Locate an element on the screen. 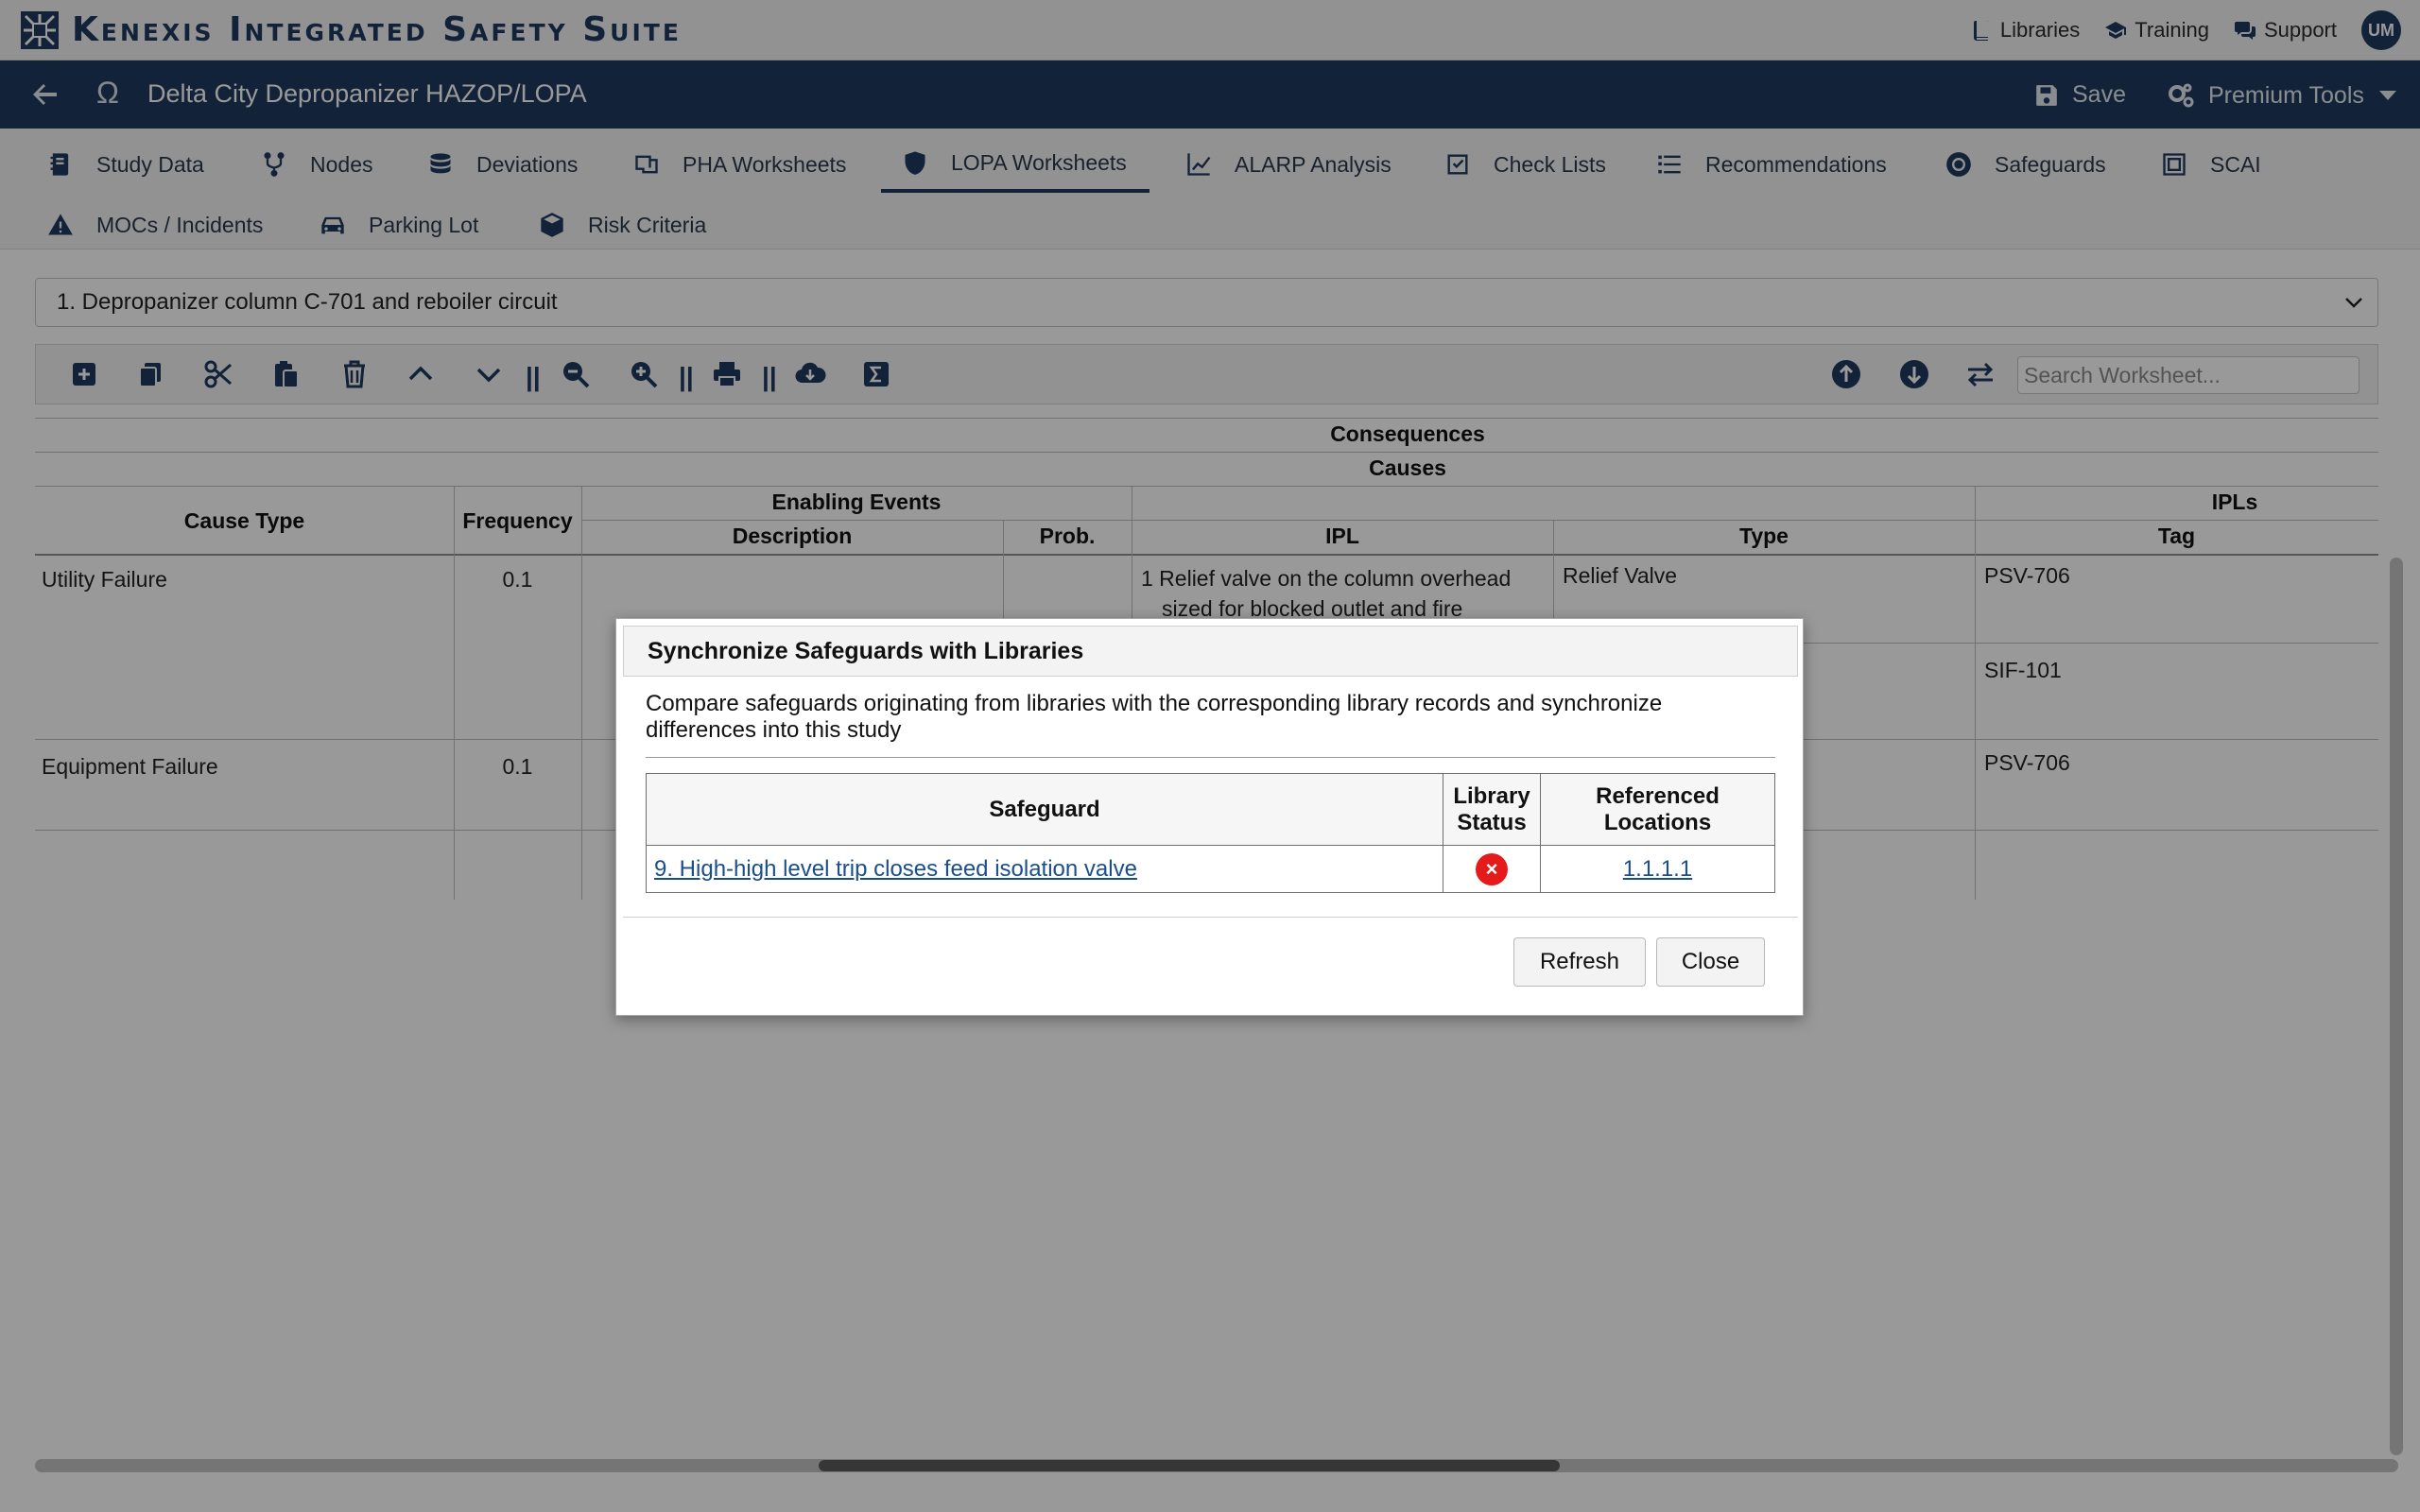  dialog-title: Synchronize Safeguards with Libraries is located at coordinates (1210, 651).